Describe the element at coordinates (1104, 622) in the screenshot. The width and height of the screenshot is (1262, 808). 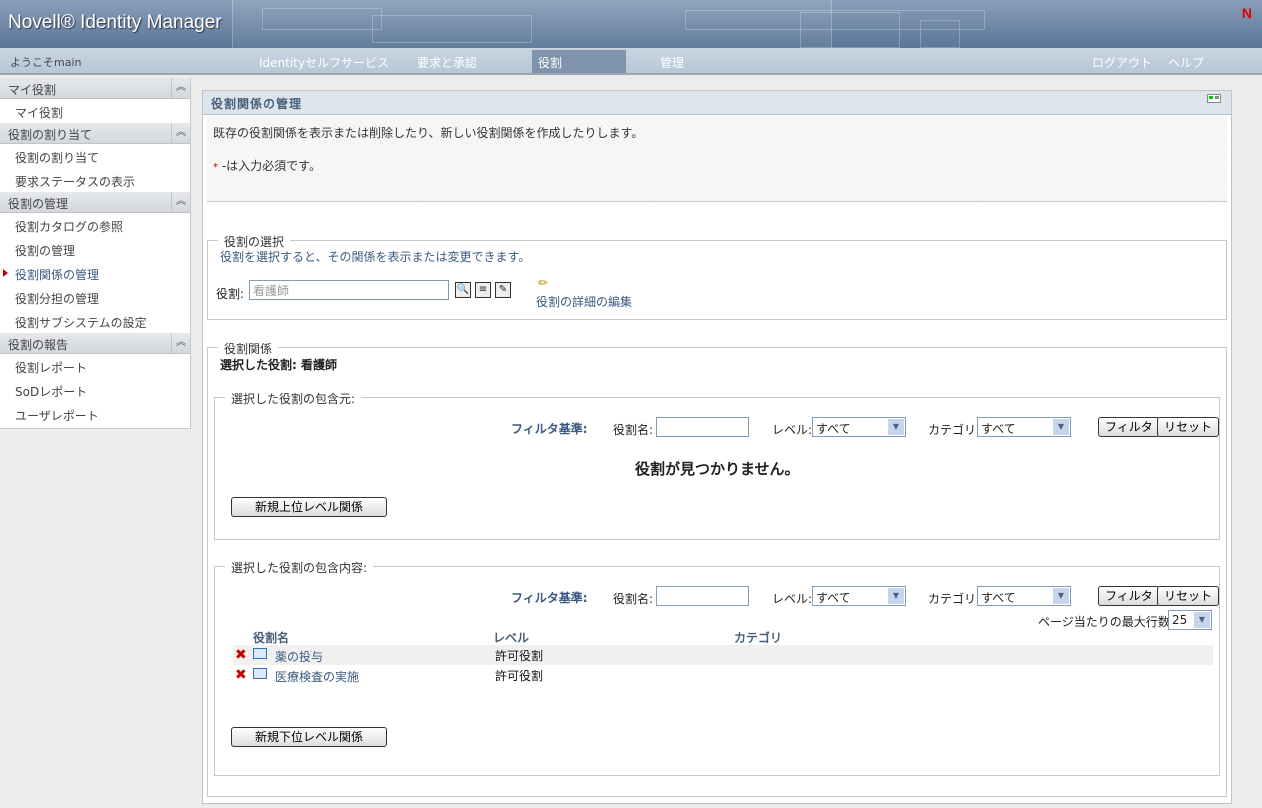
I see `max-rows-label: ページ当たりの最大行数` at that location.